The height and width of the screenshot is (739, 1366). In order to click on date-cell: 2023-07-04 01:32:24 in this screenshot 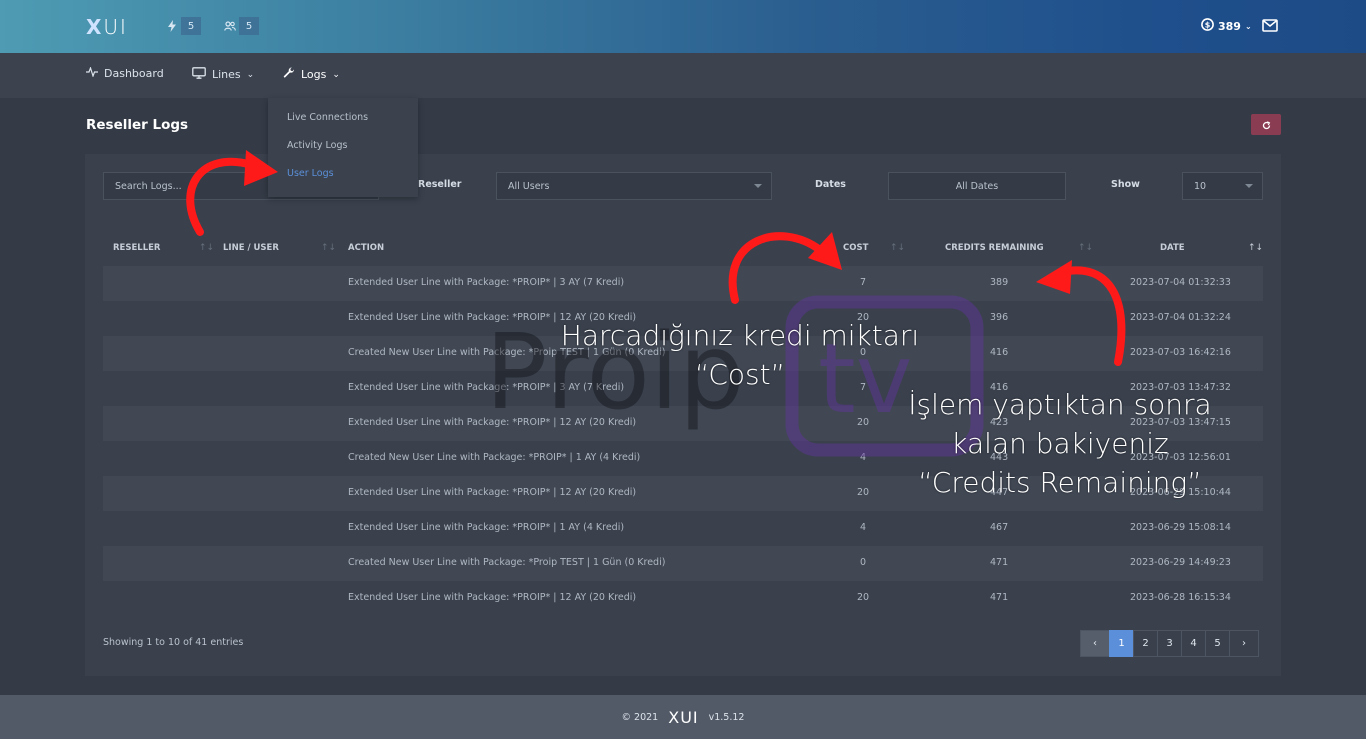, I will do `click(1180, 317)`.